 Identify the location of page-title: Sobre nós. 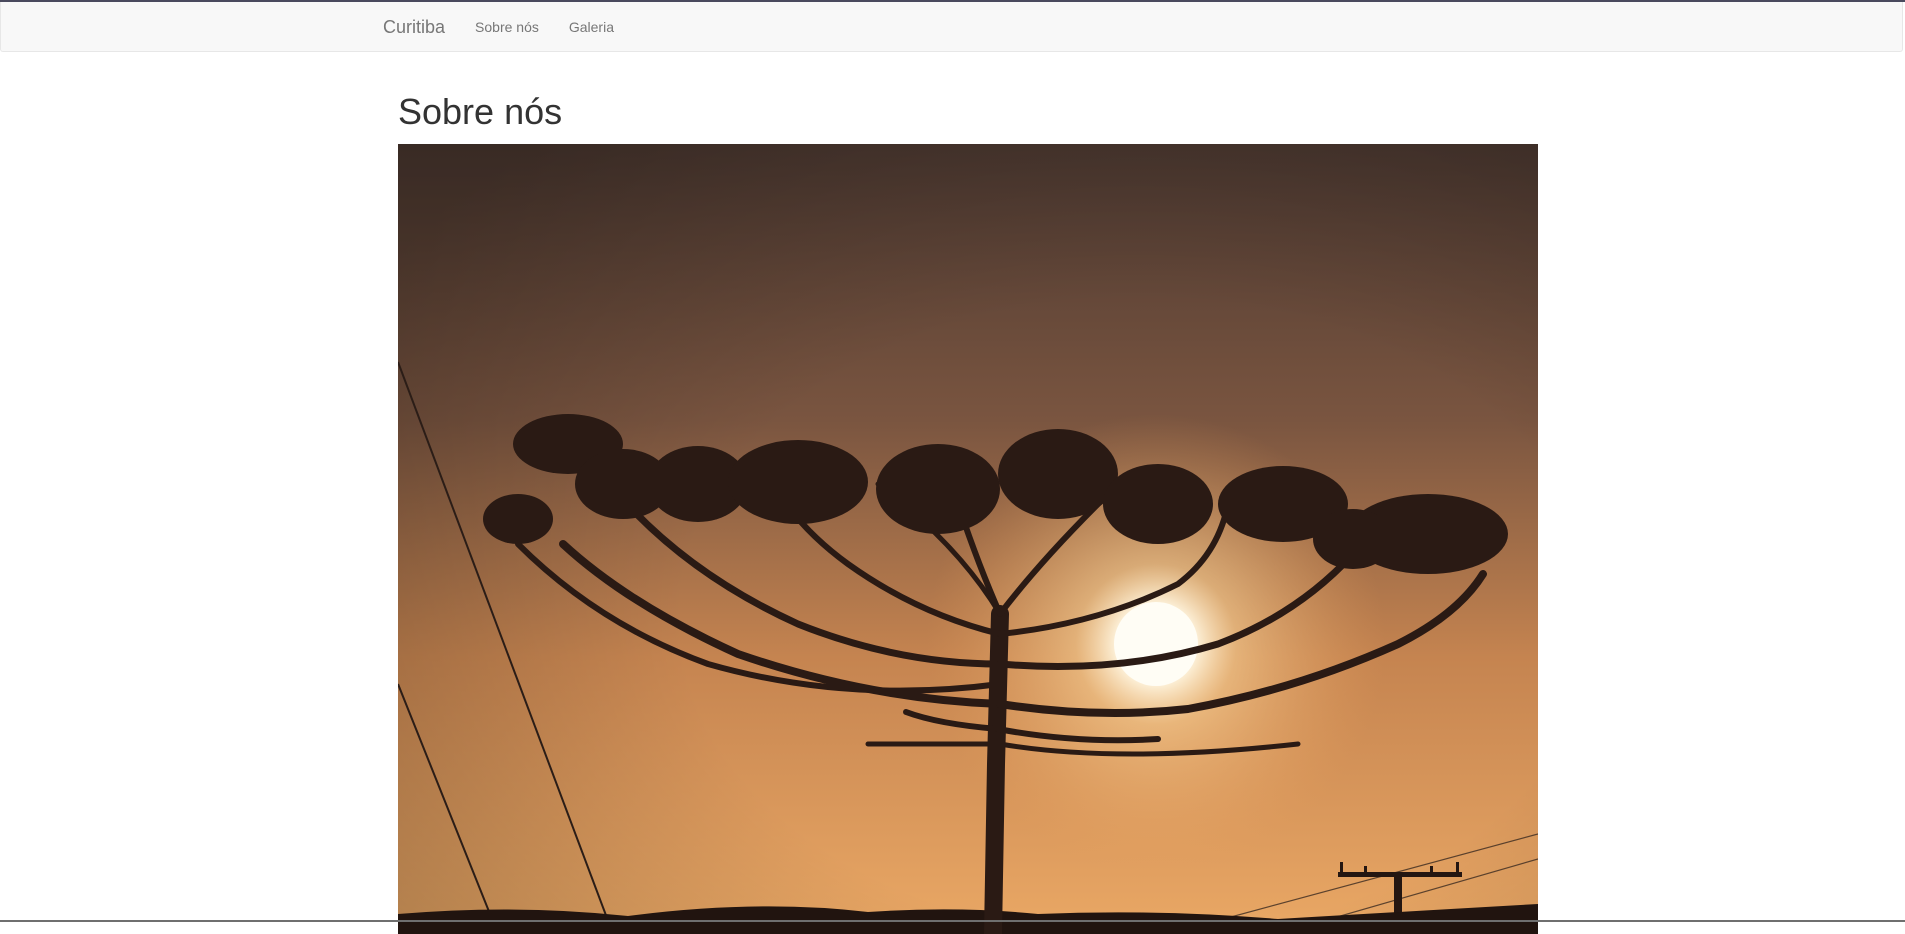
(480, 111).